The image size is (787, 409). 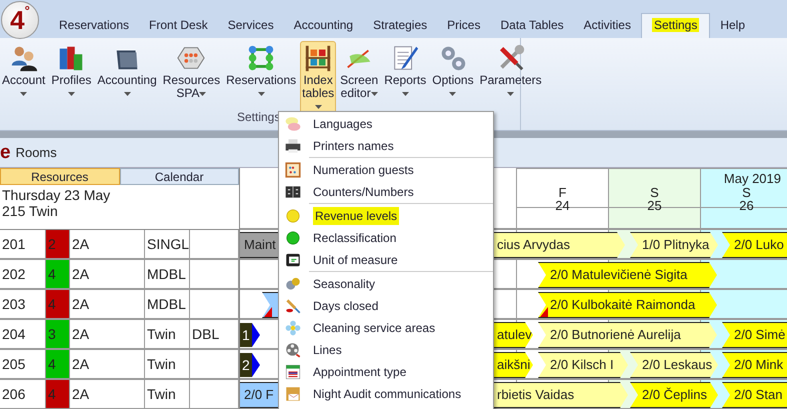 What do you see at coordinates (754, 335) in the screenshot?
I see `booking-bar: 2/0 Simė` at bounding box center [754, 335].